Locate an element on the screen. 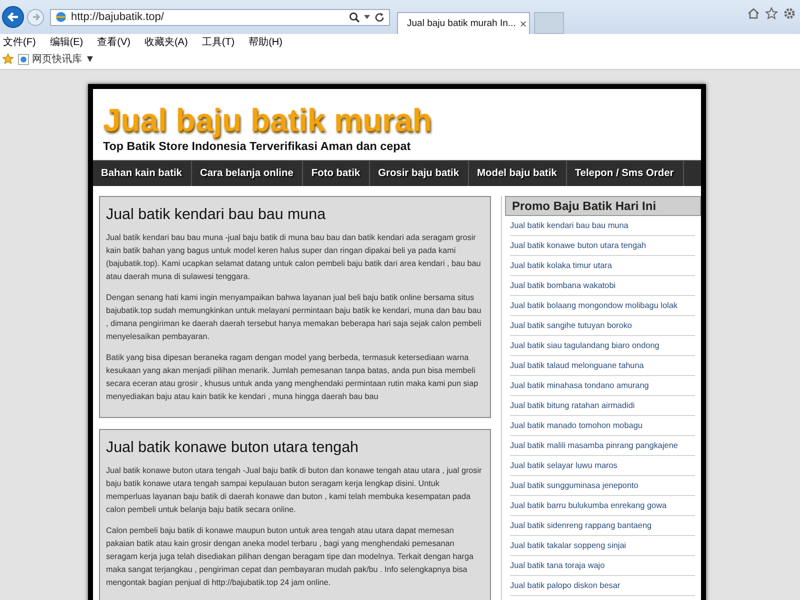  sidebar-link: Jual batik tana toraja wajo is located at coordinates (602, 566).